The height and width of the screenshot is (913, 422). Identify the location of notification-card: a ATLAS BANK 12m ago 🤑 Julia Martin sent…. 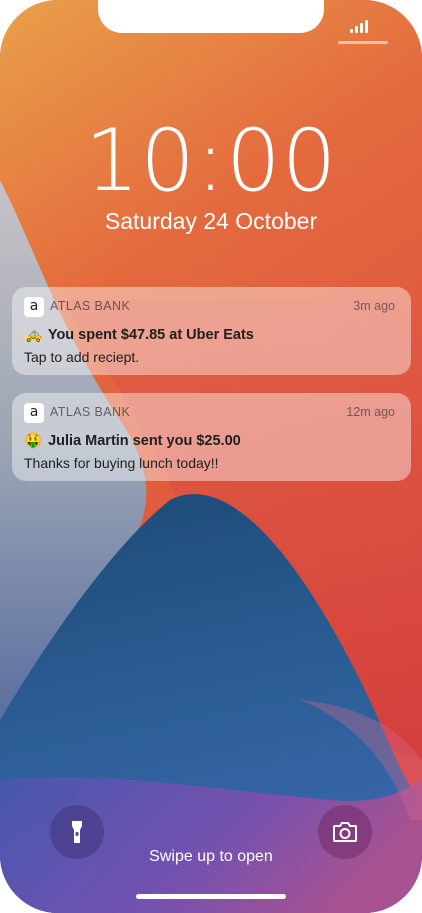
(211, 437).